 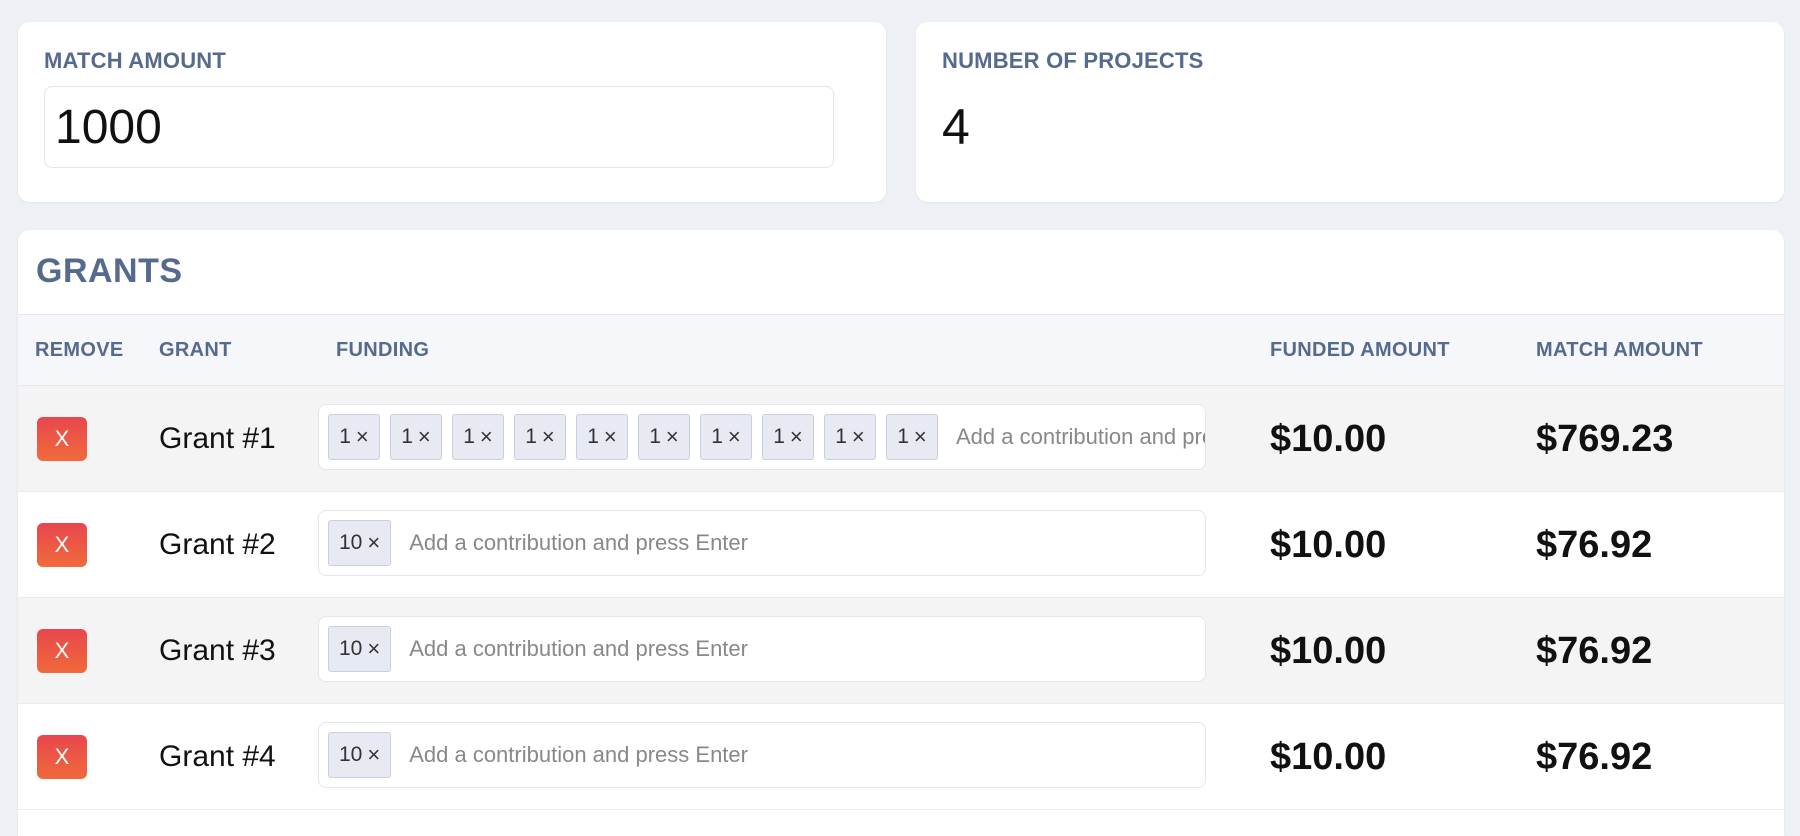 I want to click on funding-tag-input: 1 × 1 × 1 × 1 × 1 × 1 × 1 × 1 × 1 × 1 ×, so click(x=762, y=437).